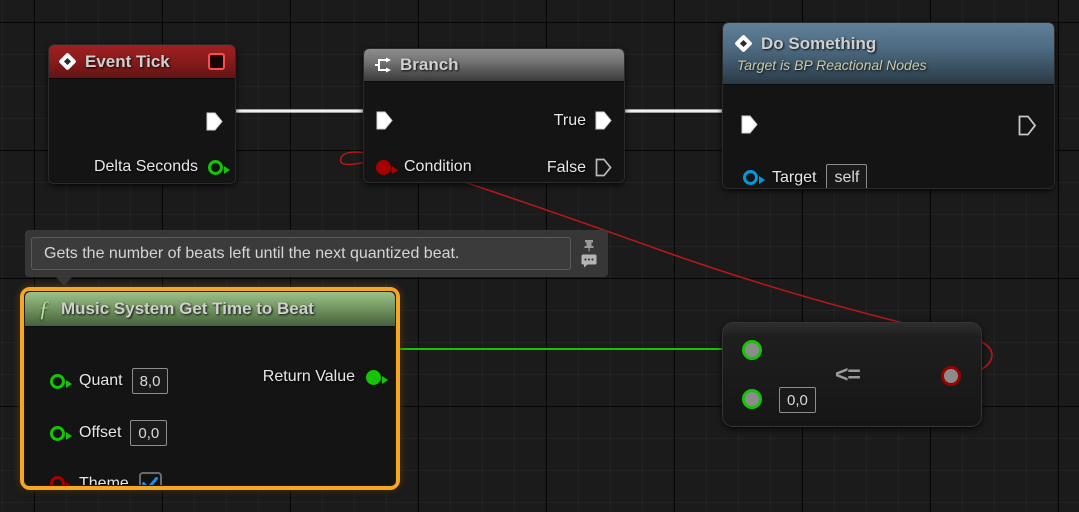 This screenshot has width=1079, height=512. I want to click on pin-quant-label: Quant, so click(101, 380).